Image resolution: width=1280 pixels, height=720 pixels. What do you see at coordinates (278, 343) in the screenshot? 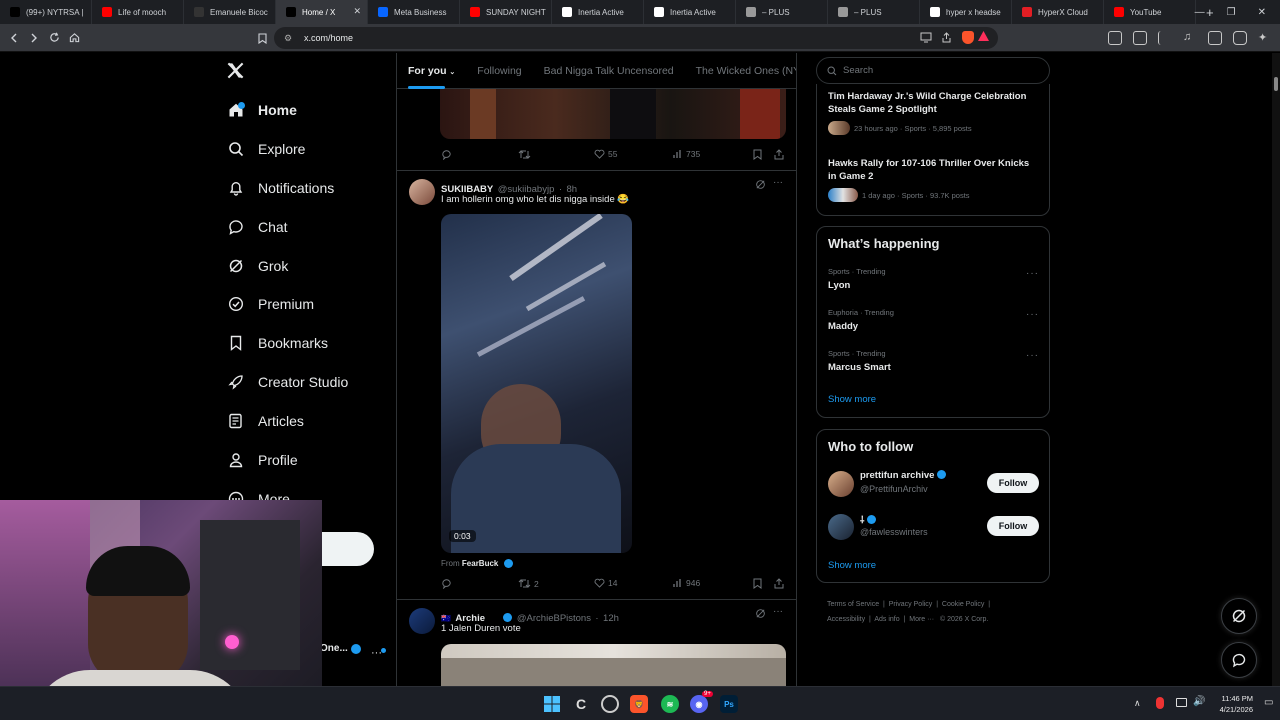
I see `nav-item-bookmarks: Bookmarks` at bounding box center [278, 343].